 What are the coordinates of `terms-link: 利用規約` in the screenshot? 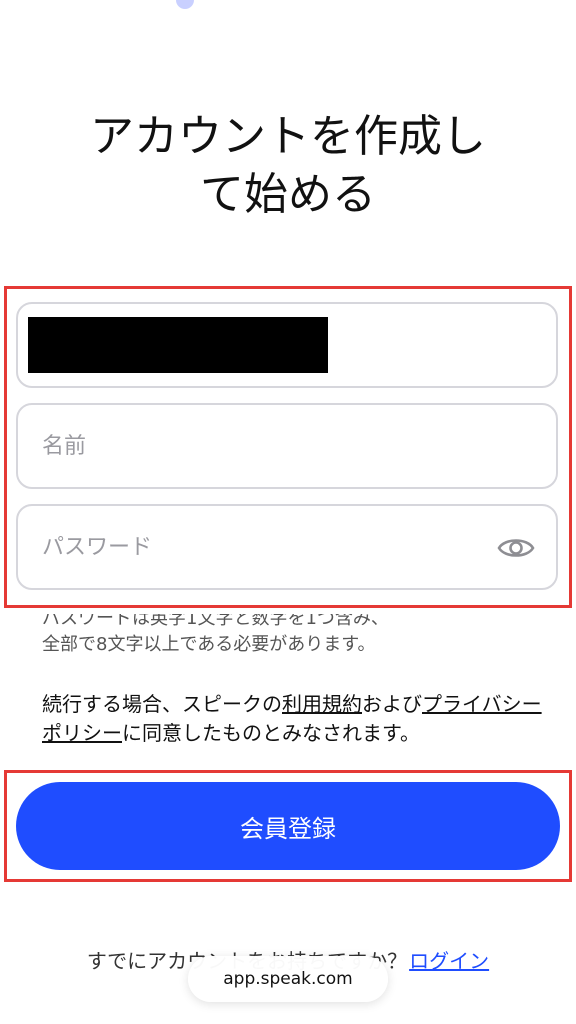 It's located at (322, 704).